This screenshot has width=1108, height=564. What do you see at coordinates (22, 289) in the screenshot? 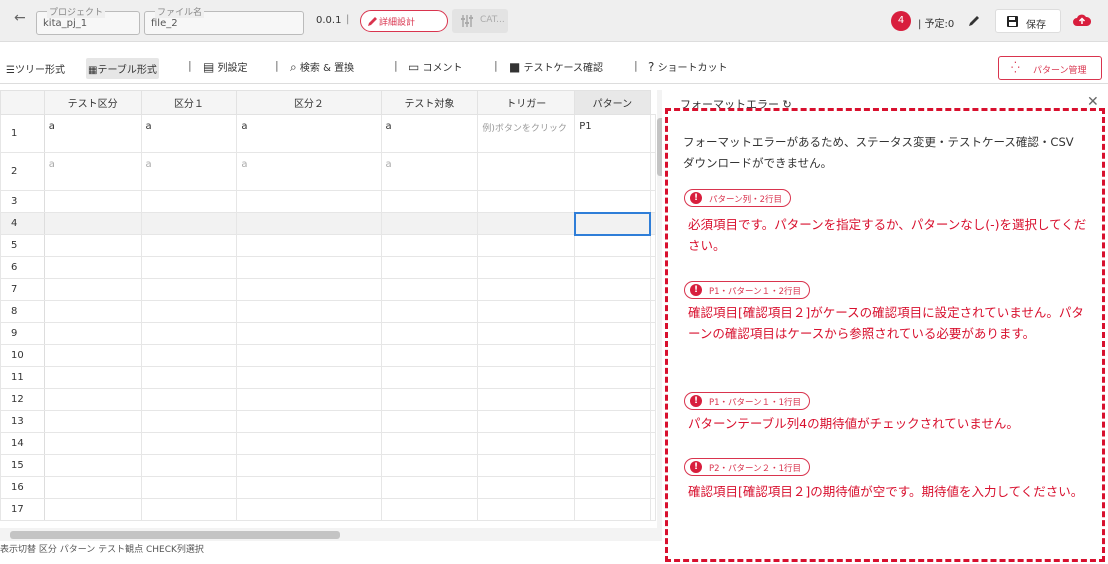
I see `row-number: 7` at bounding box center [22, 289].